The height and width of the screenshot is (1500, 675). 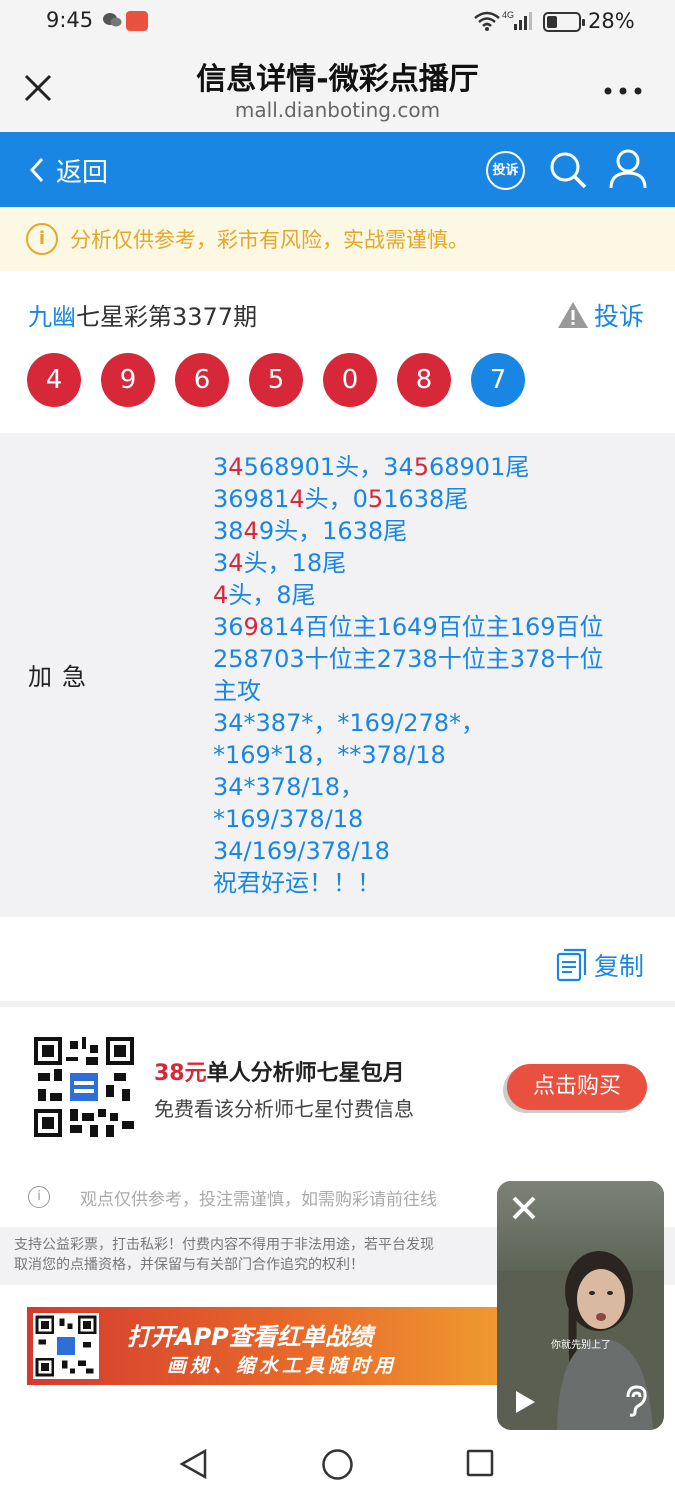 I want to click on copy-row: 复制, so click(x=337, y=959).